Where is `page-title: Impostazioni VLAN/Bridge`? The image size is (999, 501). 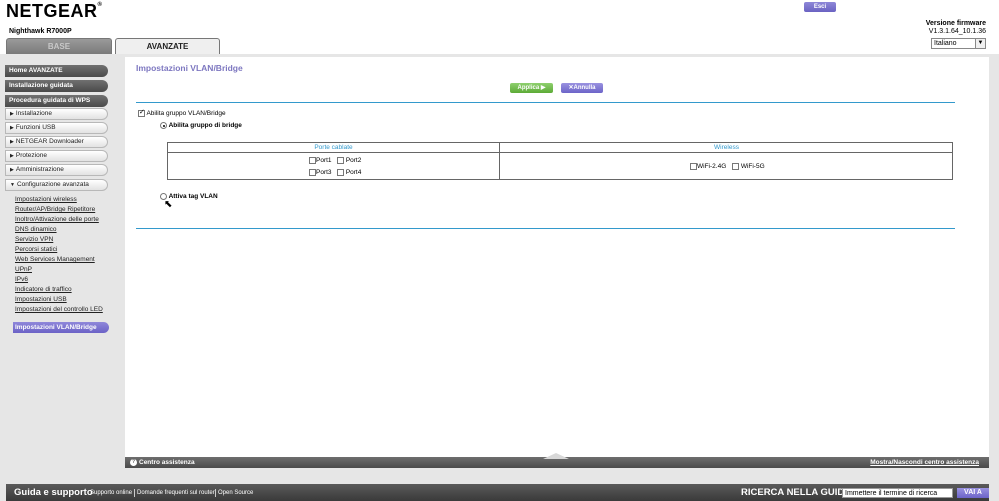 page-title: Impostazioni VLAN/Bridge is located at coordinates (189, 68).